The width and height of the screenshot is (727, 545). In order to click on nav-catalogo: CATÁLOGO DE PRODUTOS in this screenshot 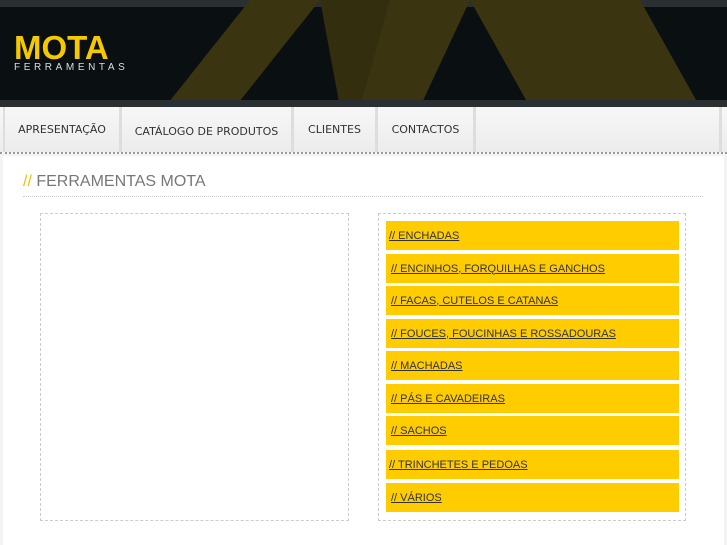, I will do `click(208, 129)`.